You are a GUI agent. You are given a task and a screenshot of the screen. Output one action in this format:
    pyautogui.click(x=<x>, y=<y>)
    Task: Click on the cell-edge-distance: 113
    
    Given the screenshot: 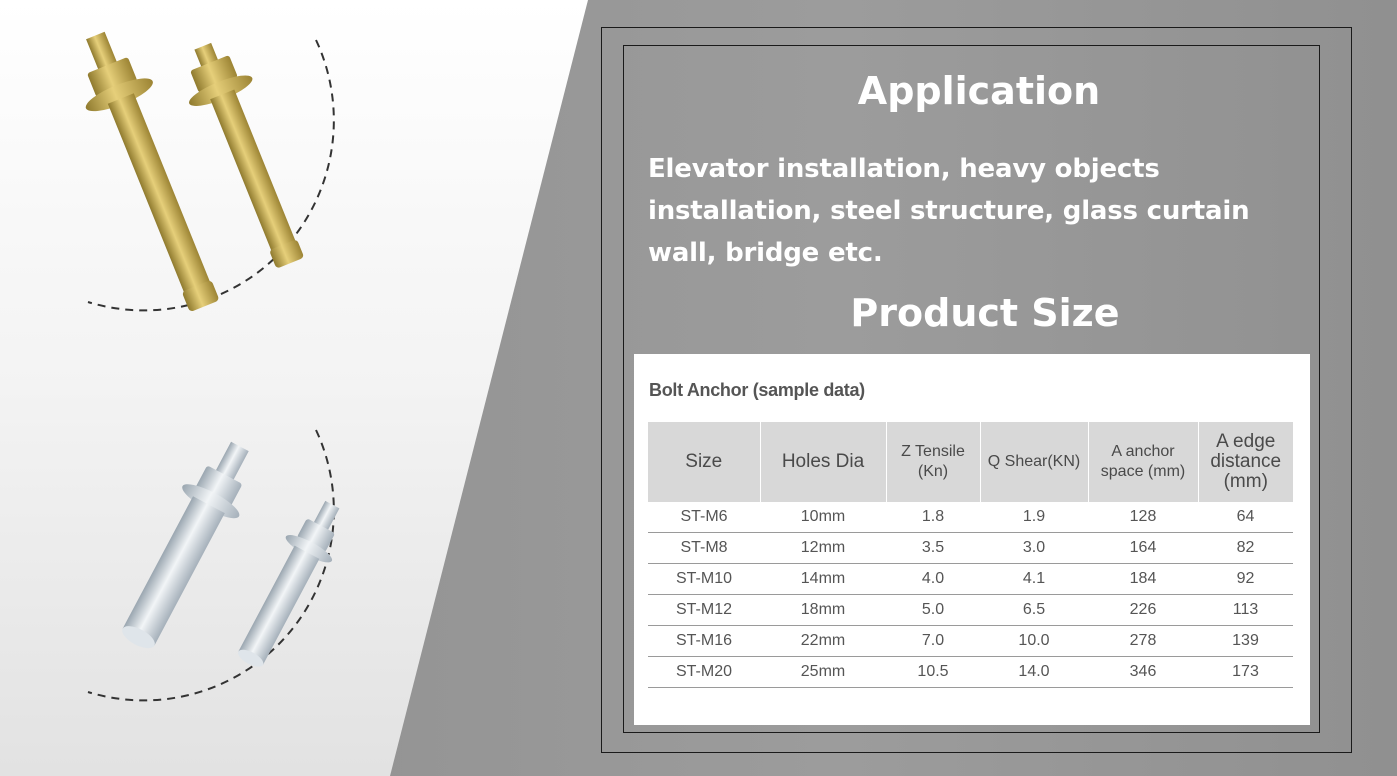 What is the action you would take?
    pyautogui.click(x=1245, y=610)
    